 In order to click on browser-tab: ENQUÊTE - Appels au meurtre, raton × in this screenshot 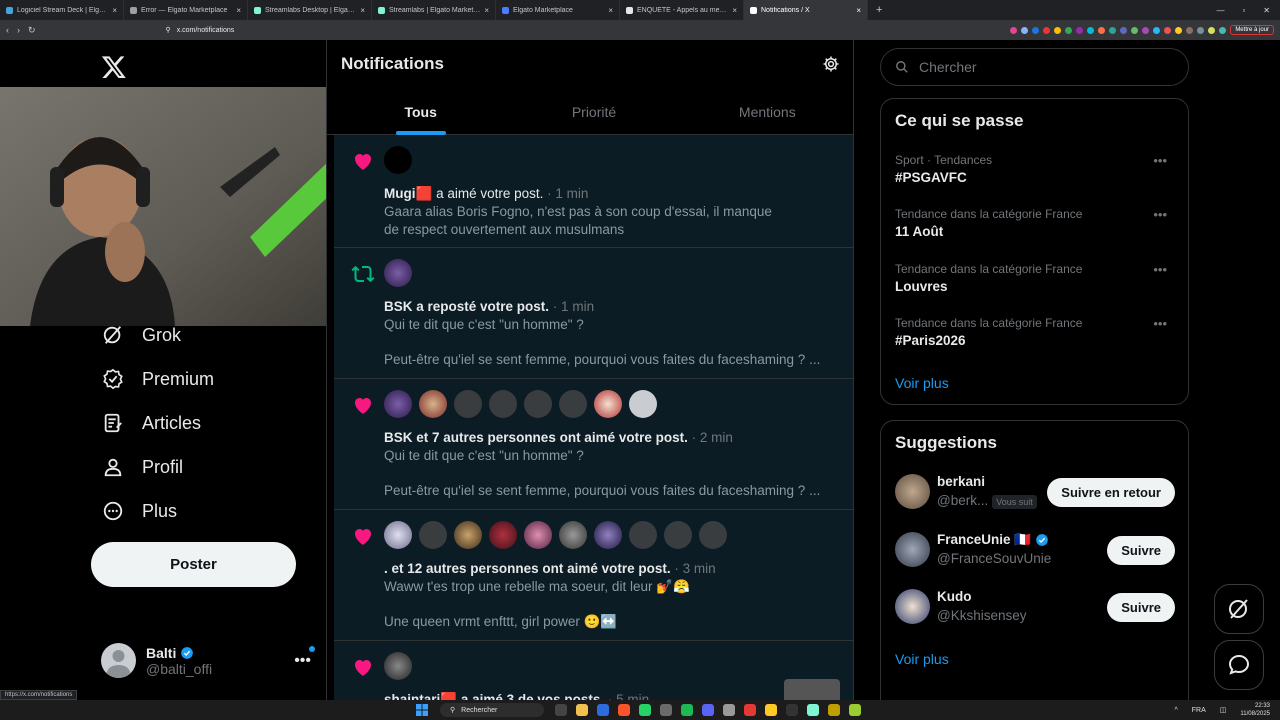, I will do `click(682, 10)`.